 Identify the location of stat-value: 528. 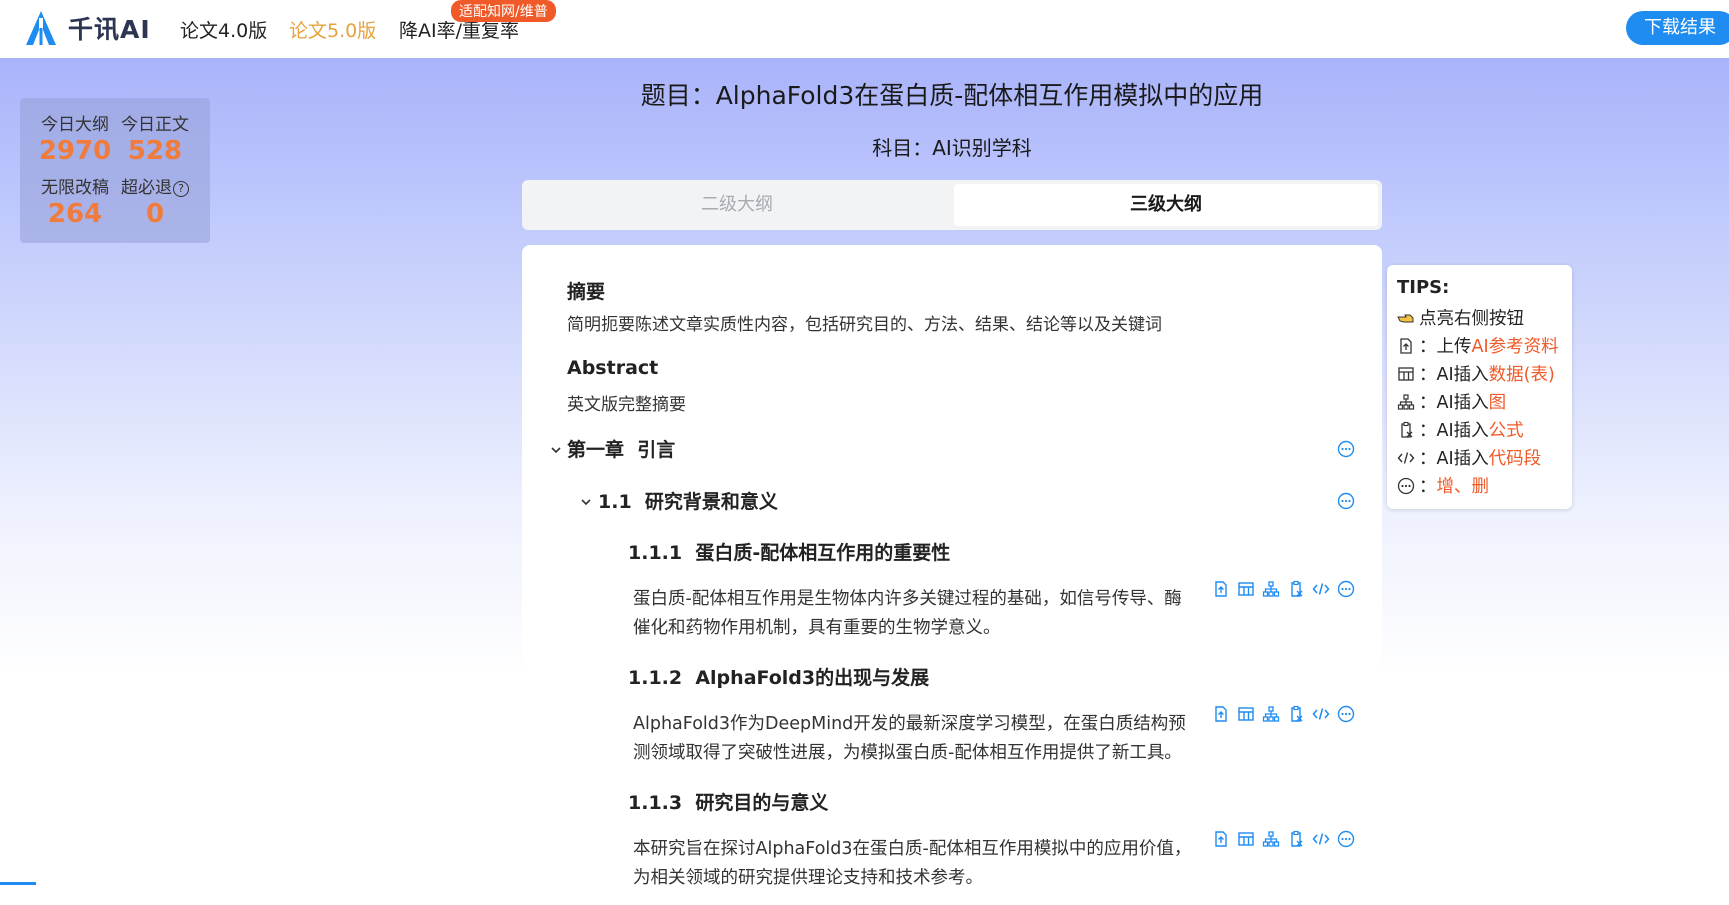
(155, 151).